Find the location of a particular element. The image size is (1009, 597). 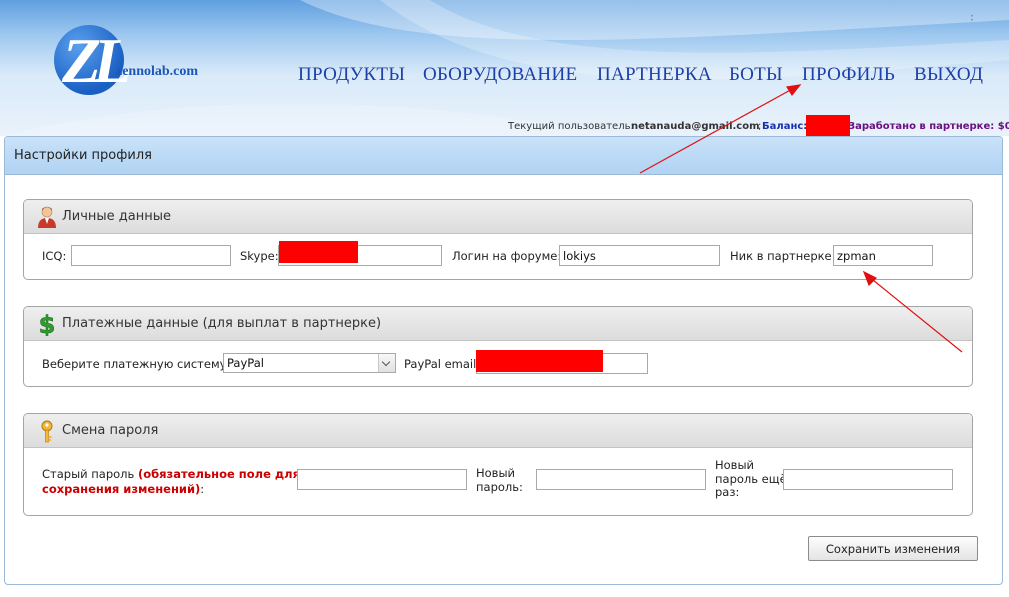

personal-data-section: Личные данные is located at coordinates (498, 239).